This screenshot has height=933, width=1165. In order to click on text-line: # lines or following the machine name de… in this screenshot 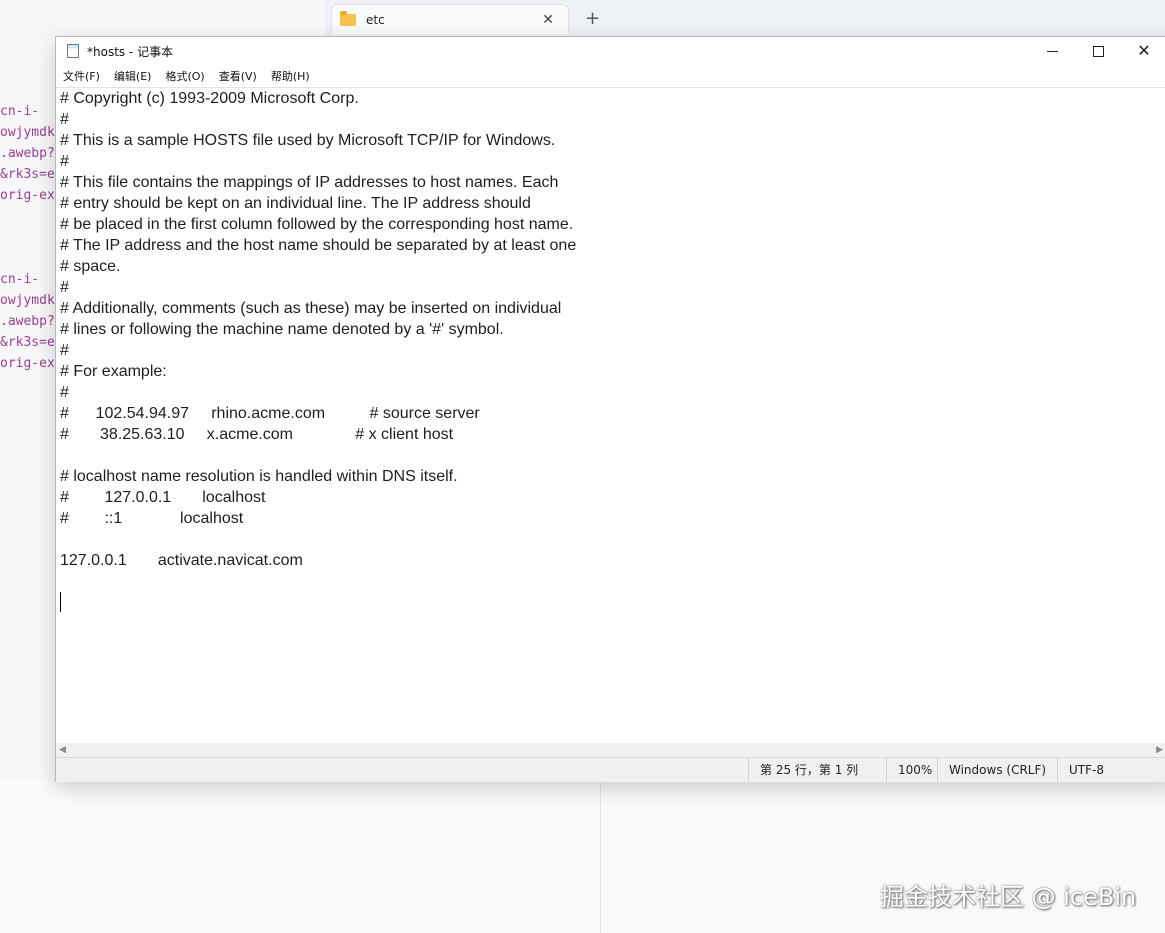, I will do `click(282, 329)`.